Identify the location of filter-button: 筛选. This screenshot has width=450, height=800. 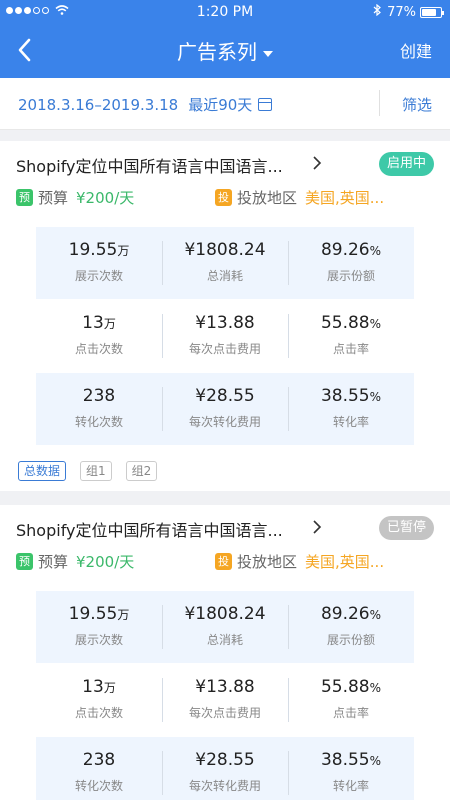
(417, 104).